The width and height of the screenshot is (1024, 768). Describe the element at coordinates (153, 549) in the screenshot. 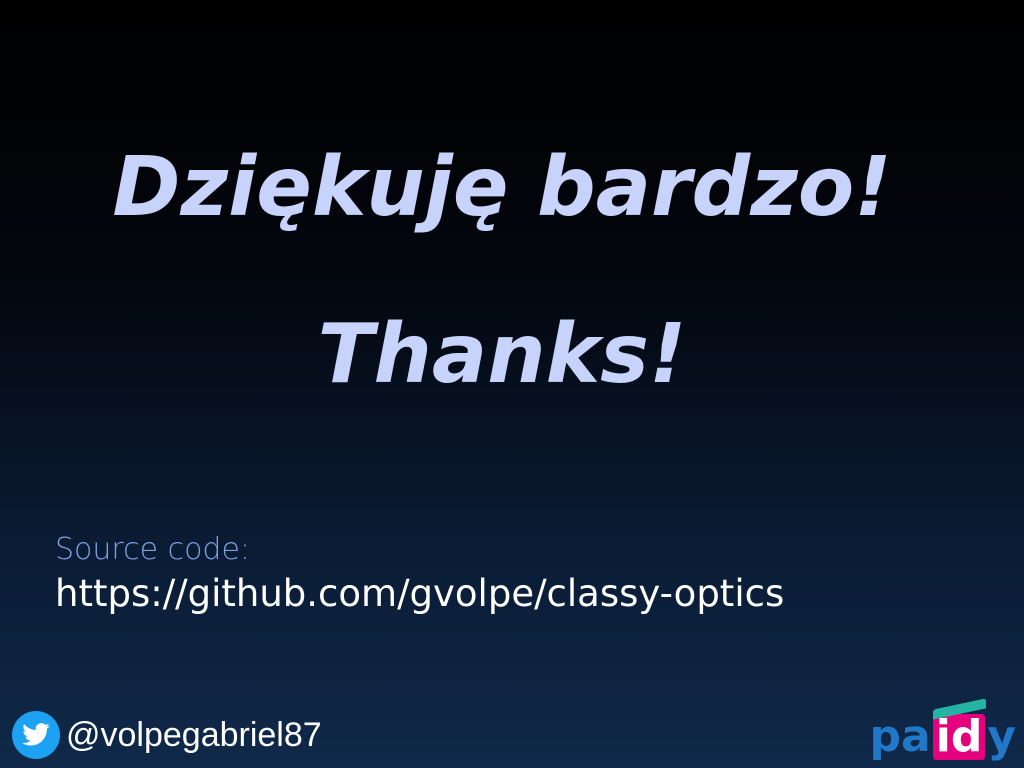

I see `source-code-label: Source code:` at that location.